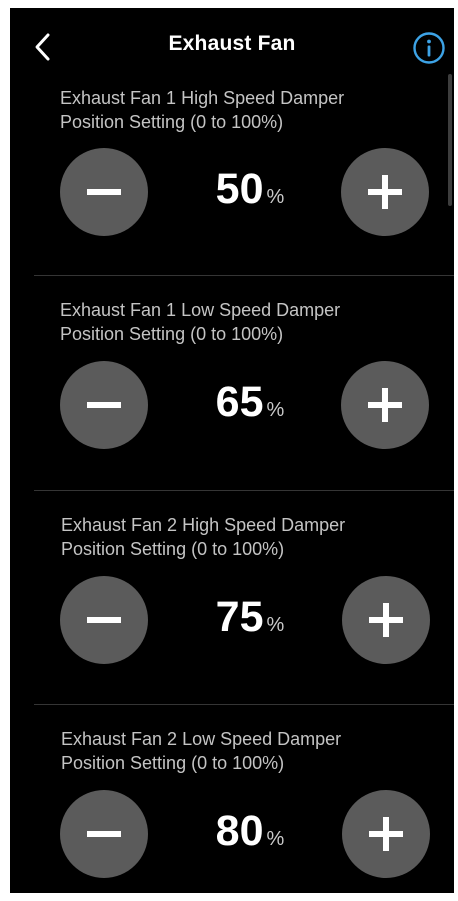  Describe the element at coordinates (201, 739) in the screenshot. I see `setting-label-line-1: Exhaust Fan 2 Low Speed Damper` at that location.